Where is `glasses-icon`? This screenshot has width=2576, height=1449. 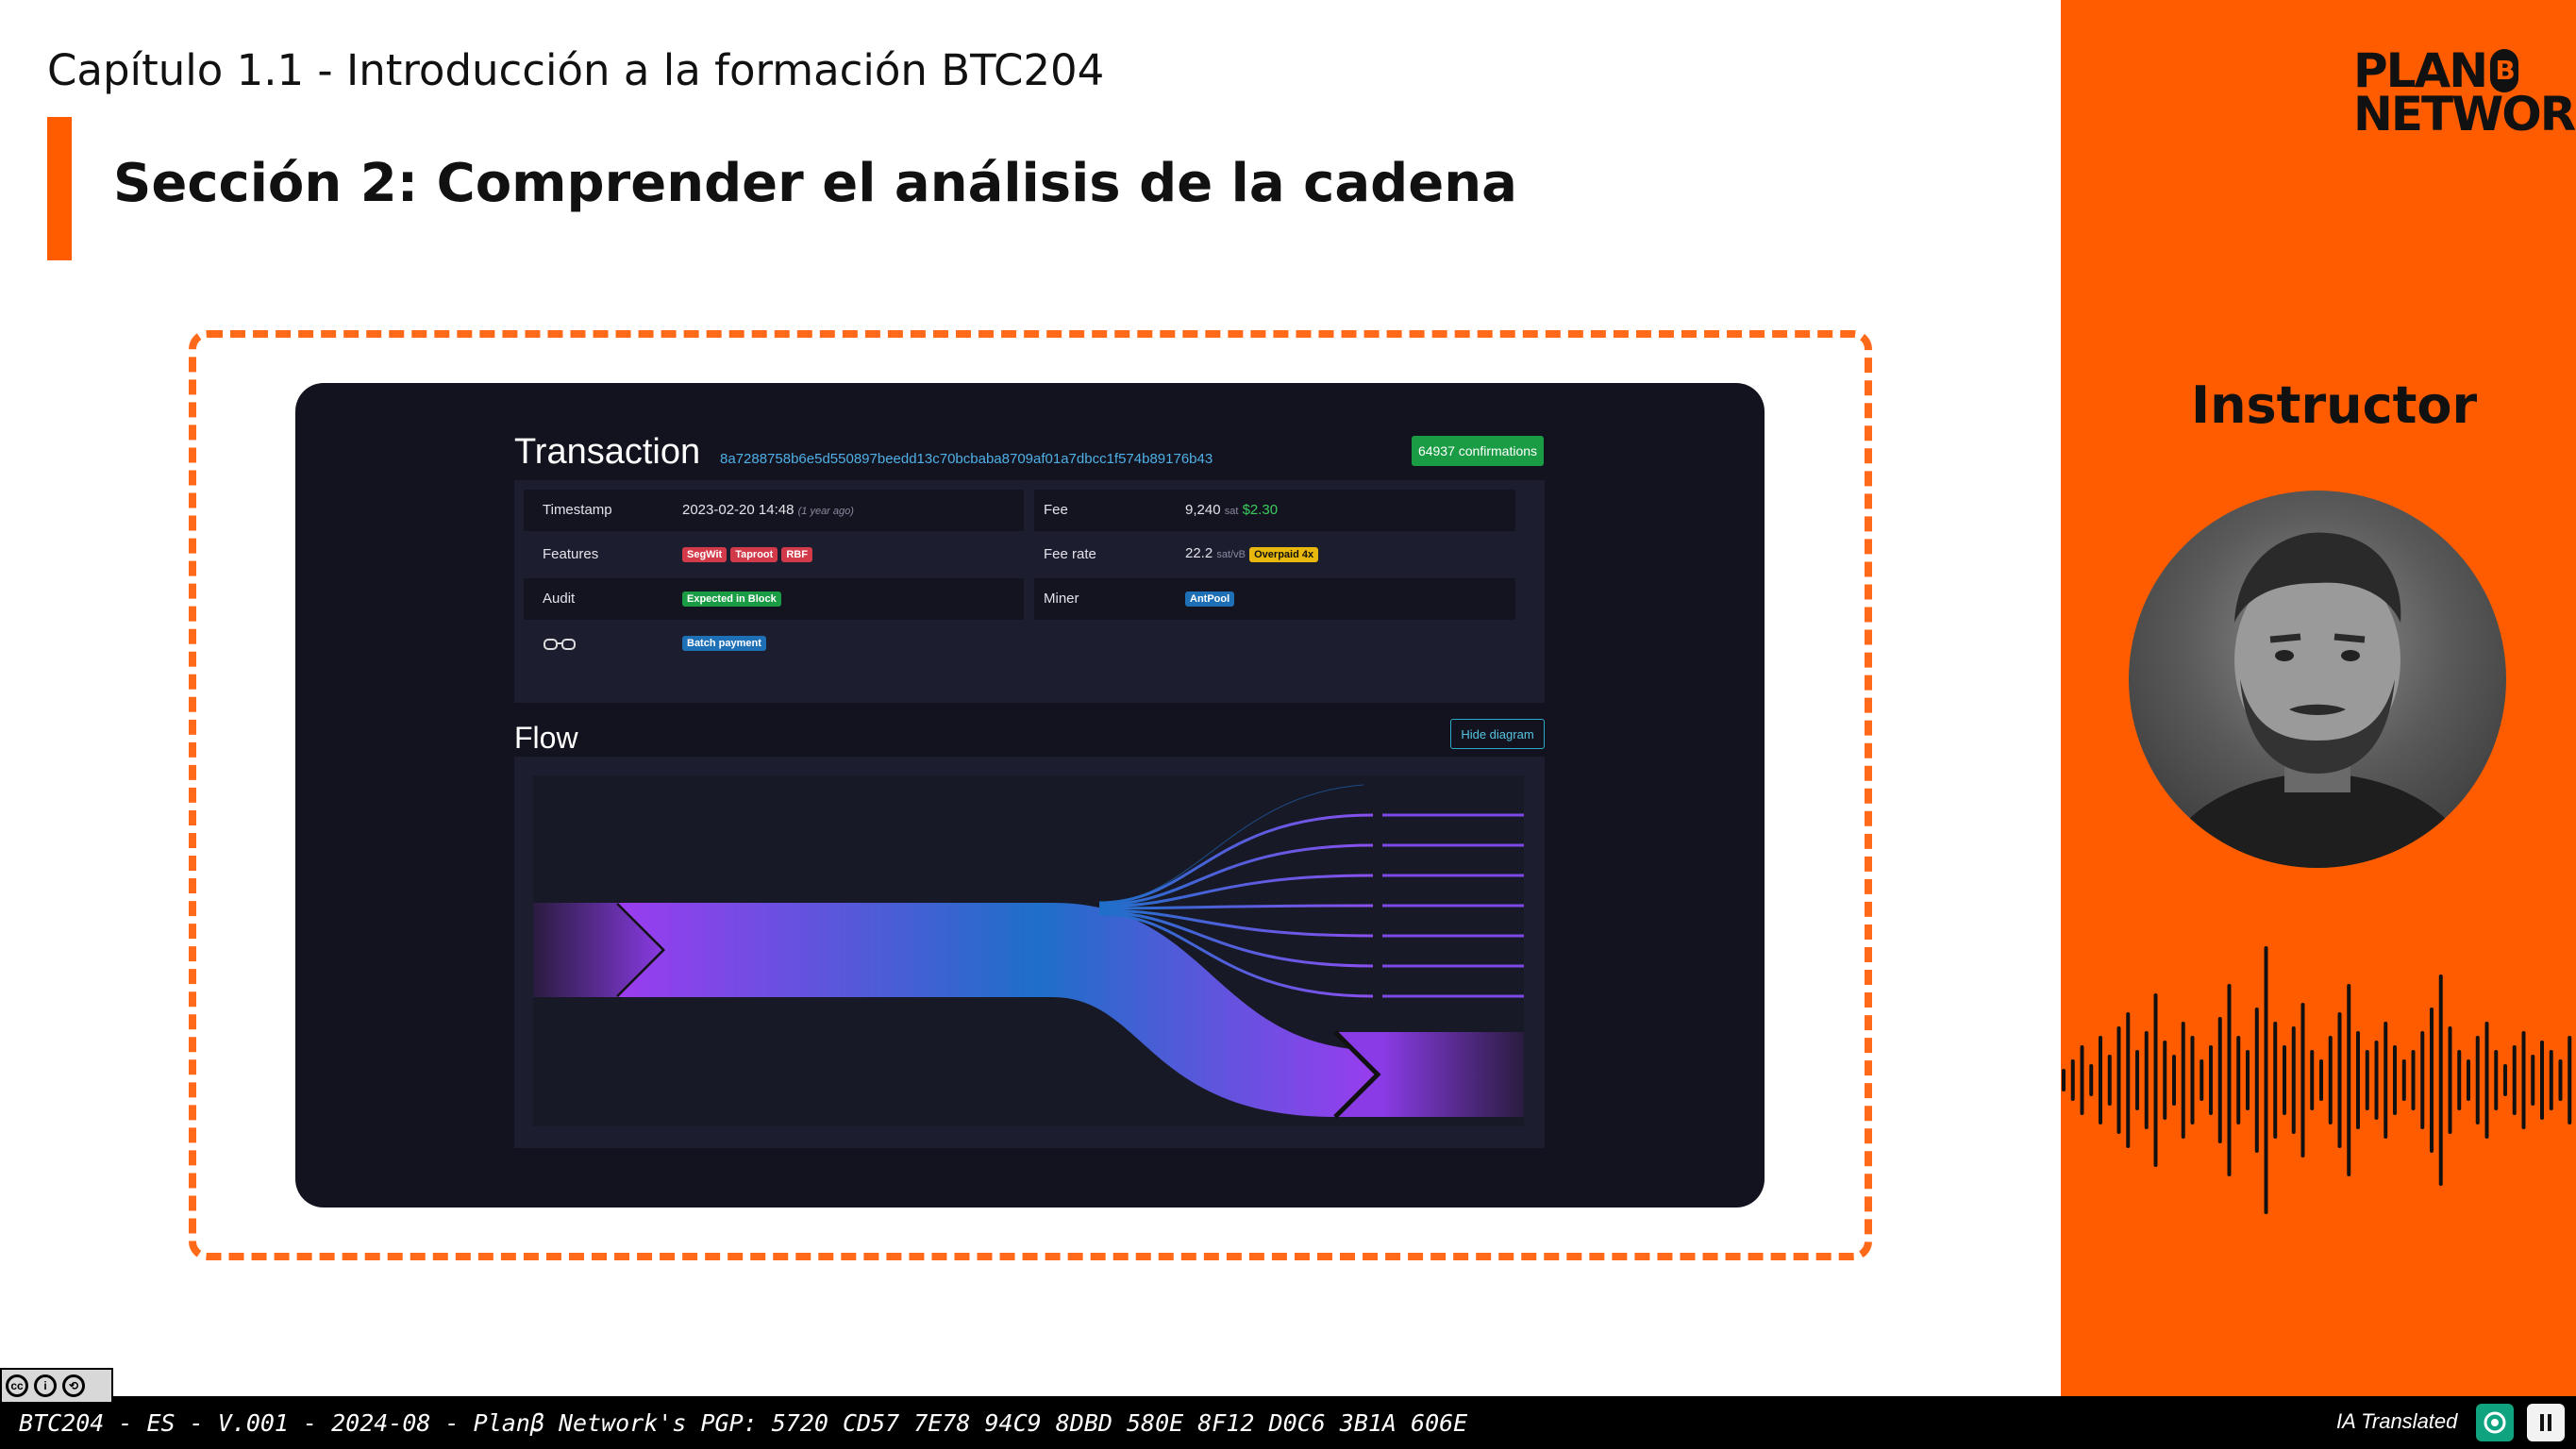
glasses-icon is located at coordinates (560, 644).